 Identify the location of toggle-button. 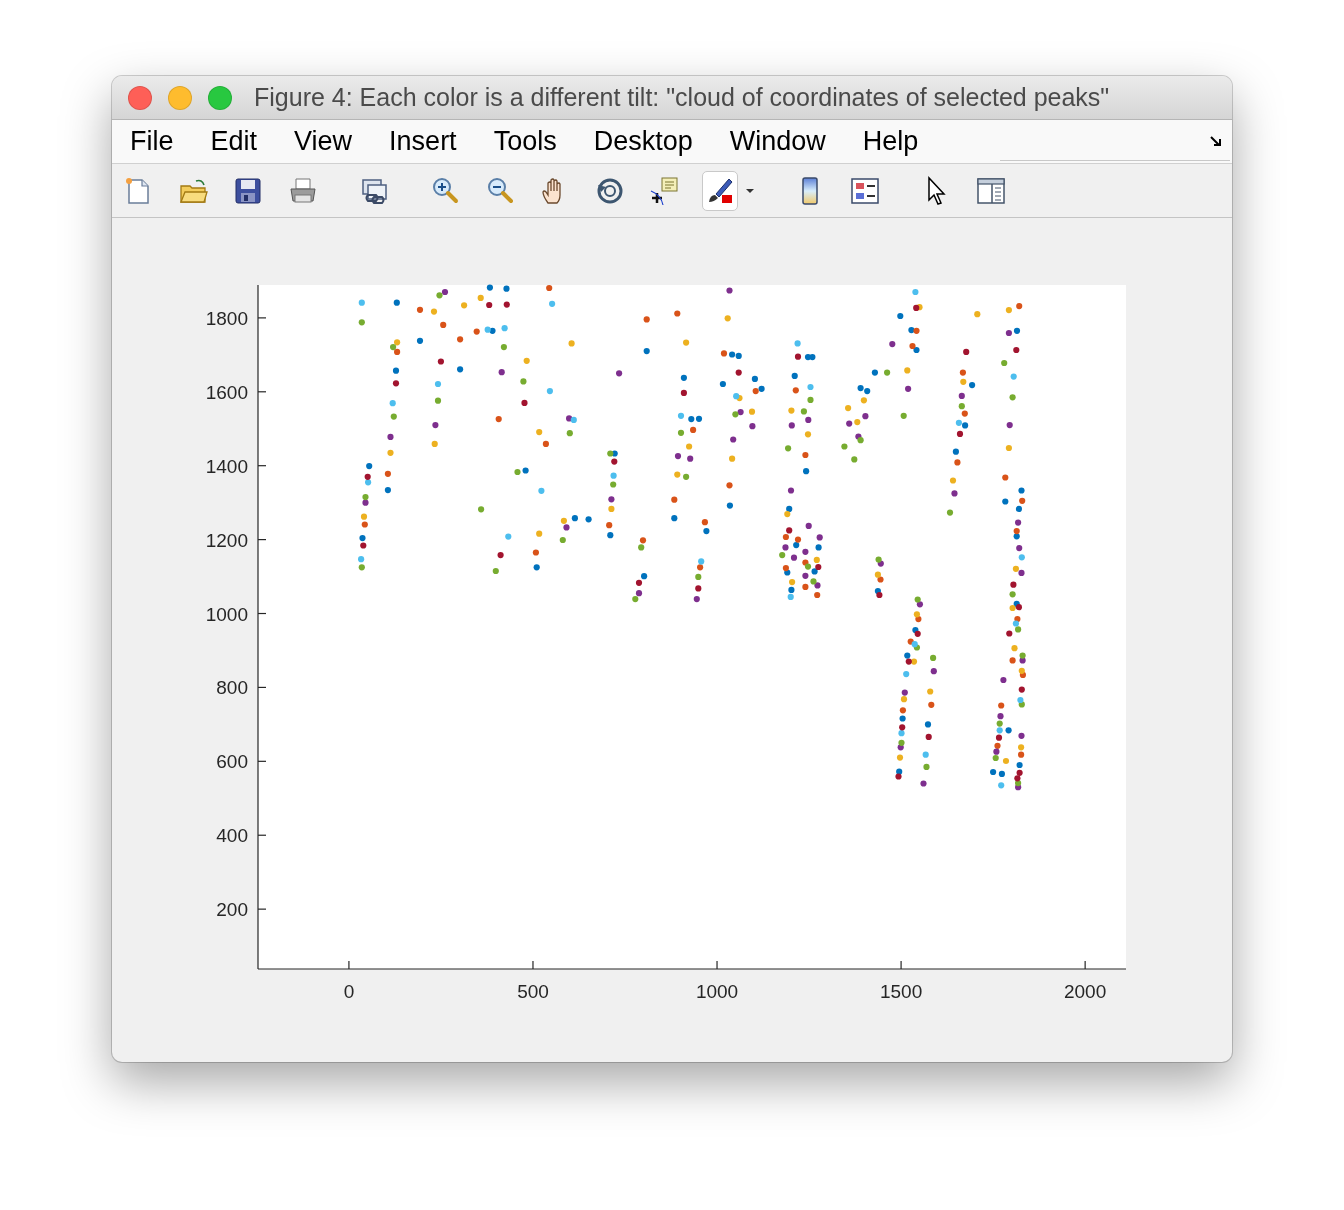
(720, 190).